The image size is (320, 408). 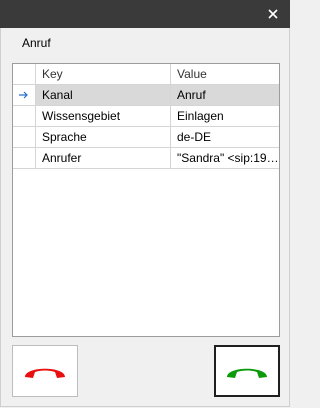 I want to click on row-value: Einlagen, so click(x=225, y=116).